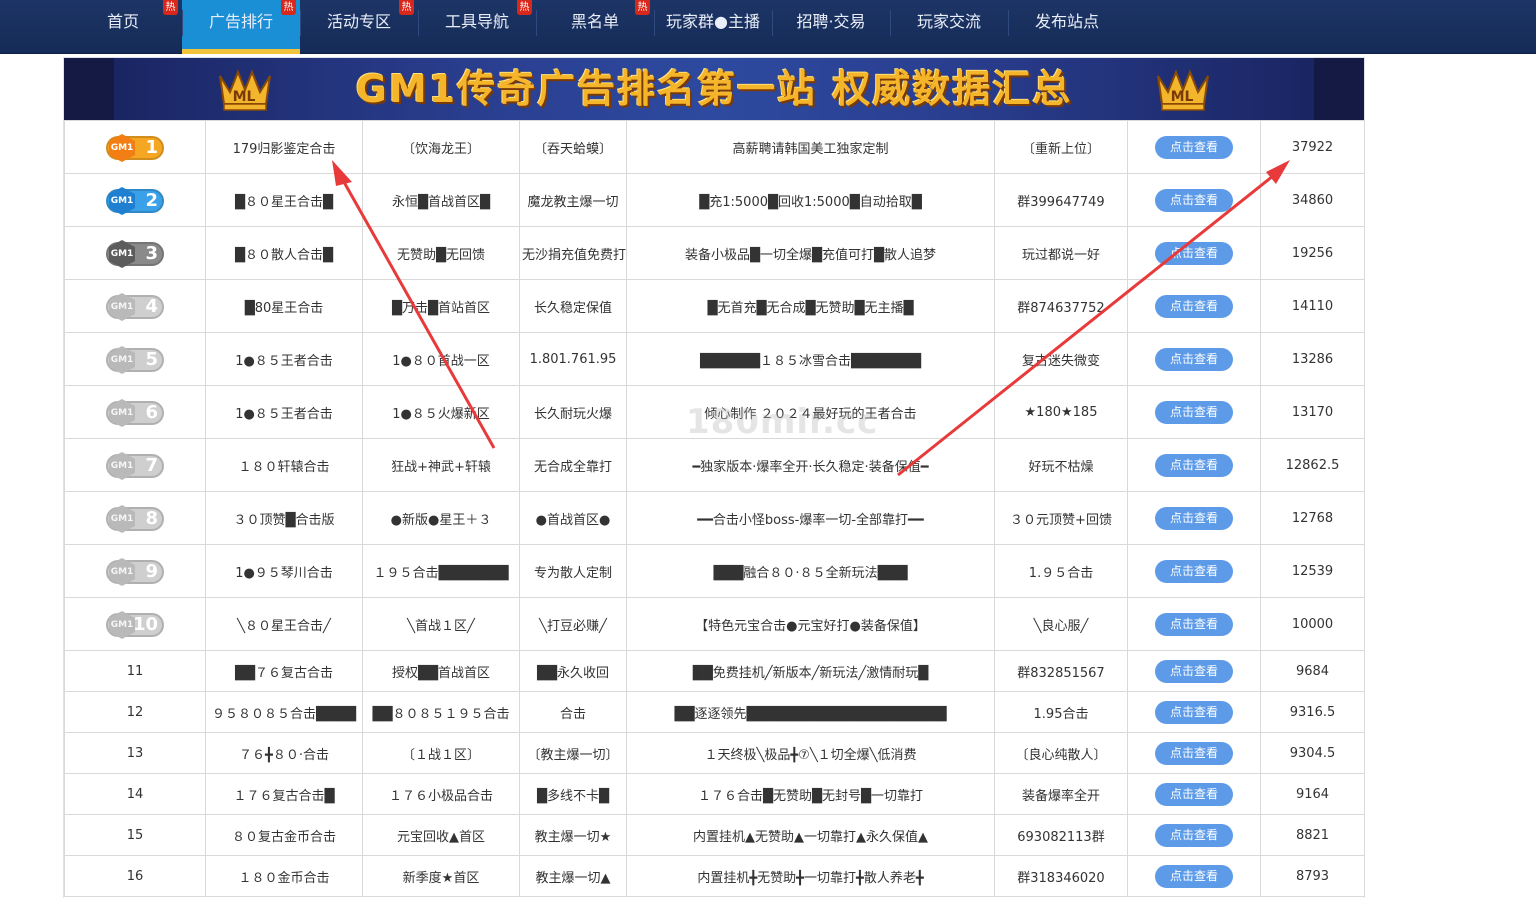 The image size is (1536, 898). Describe the element at coordinates (1312, 571) in the screenshot. I see `score-cell: 12539` at that location.